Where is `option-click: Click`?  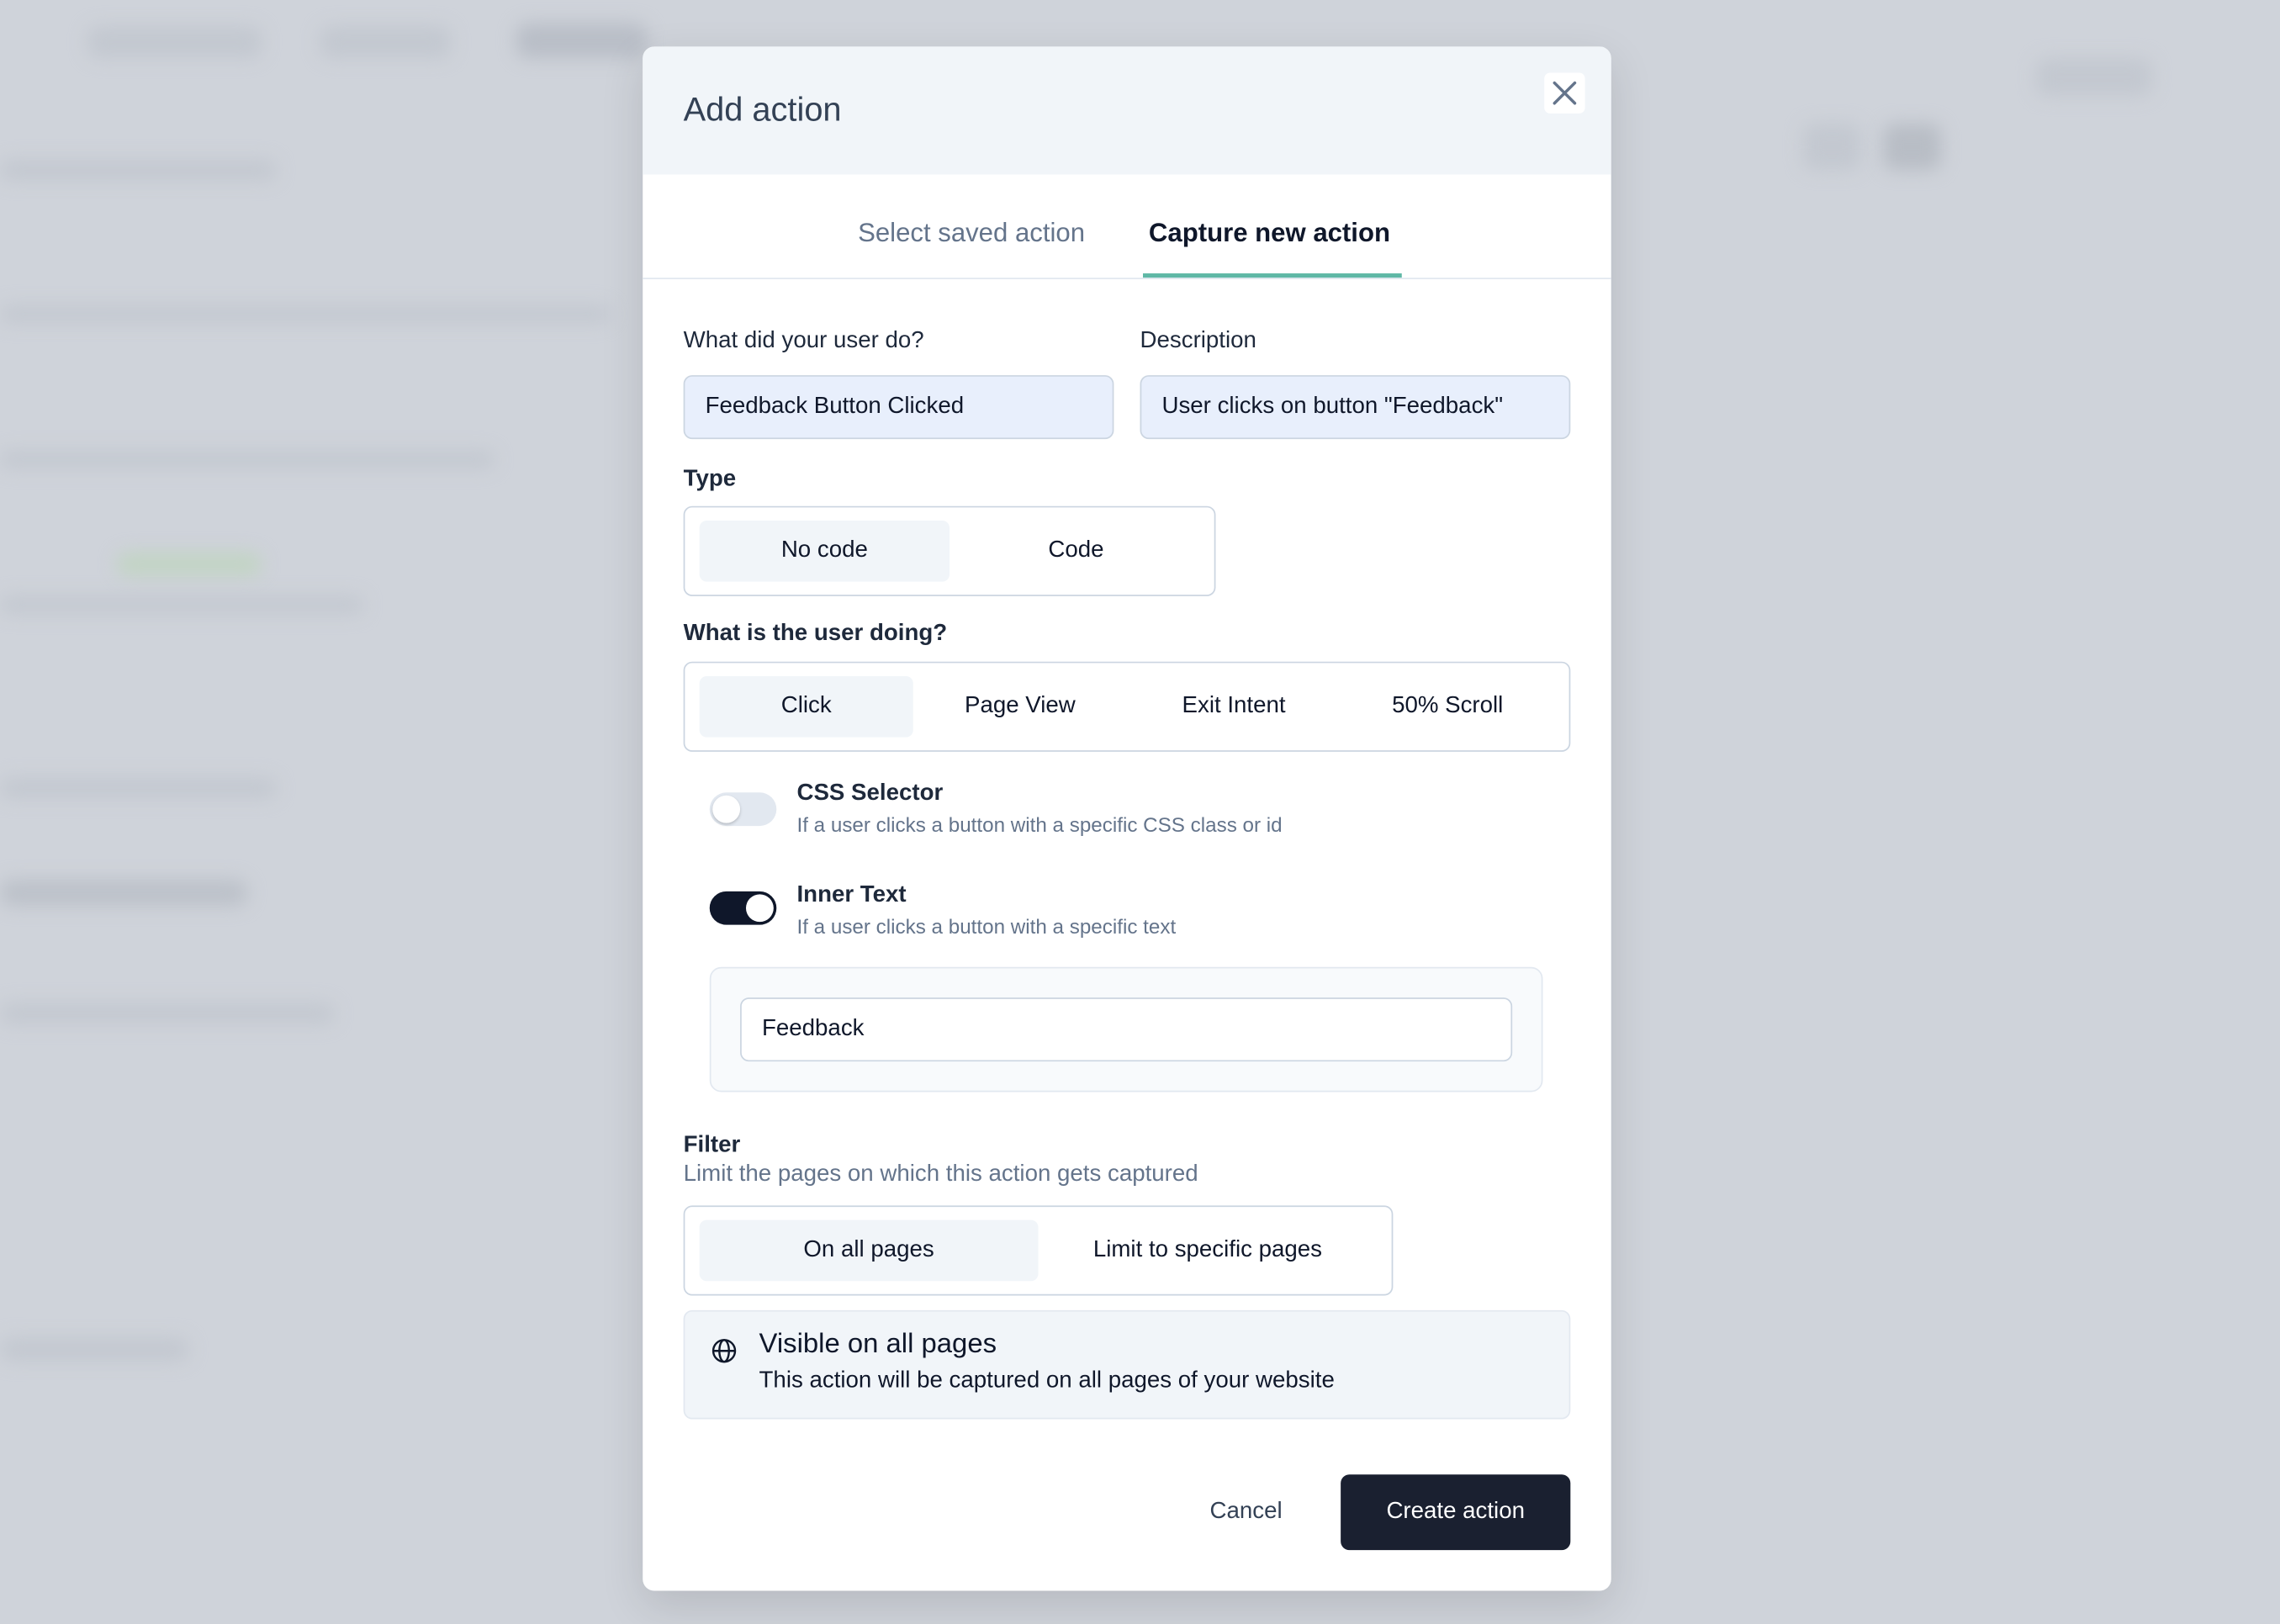
option-click: Click is located at coordinates (806, 706).